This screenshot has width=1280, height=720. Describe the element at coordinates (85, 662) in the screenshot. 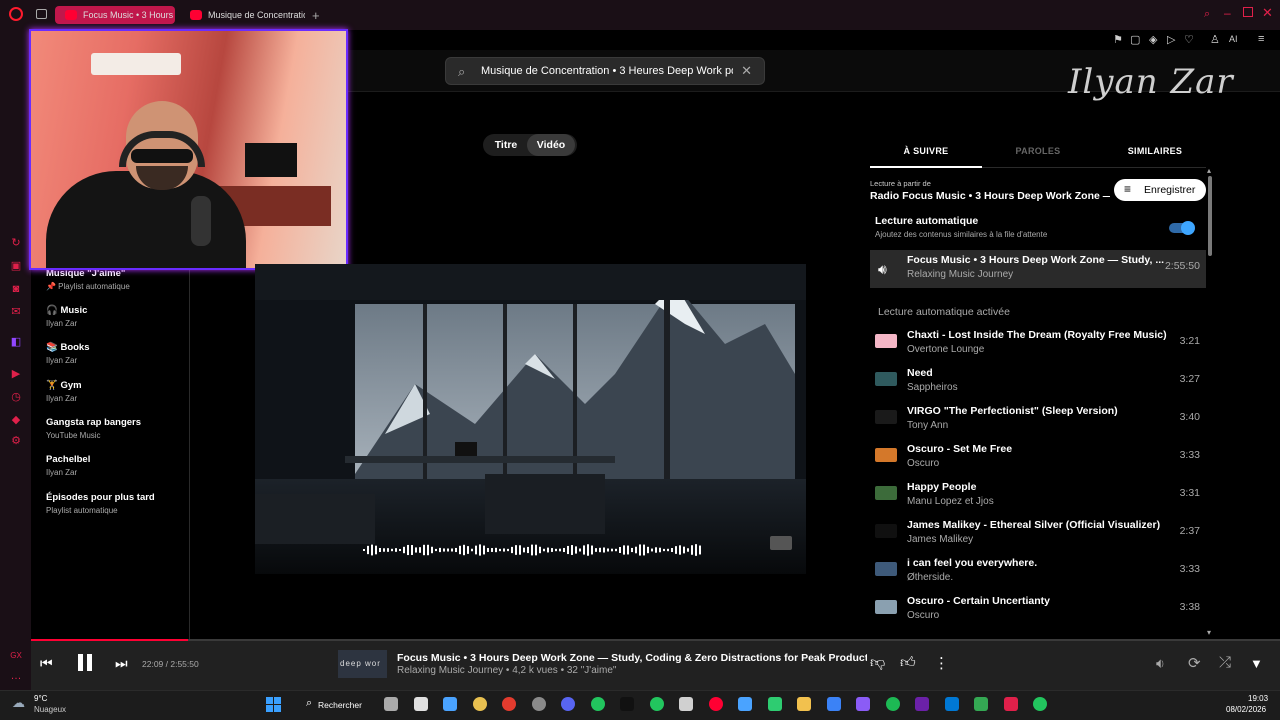

I see `pause-icon` at that location.